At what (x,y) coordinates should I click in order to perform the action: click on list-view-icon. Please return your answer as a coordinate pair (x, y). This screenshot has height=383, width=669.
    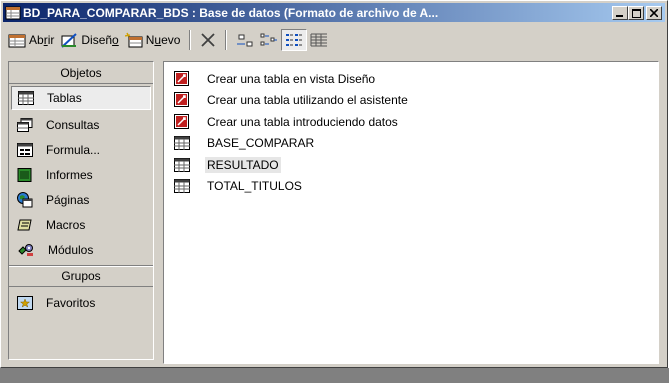
    Looking at the image, I should click on (294, 40).